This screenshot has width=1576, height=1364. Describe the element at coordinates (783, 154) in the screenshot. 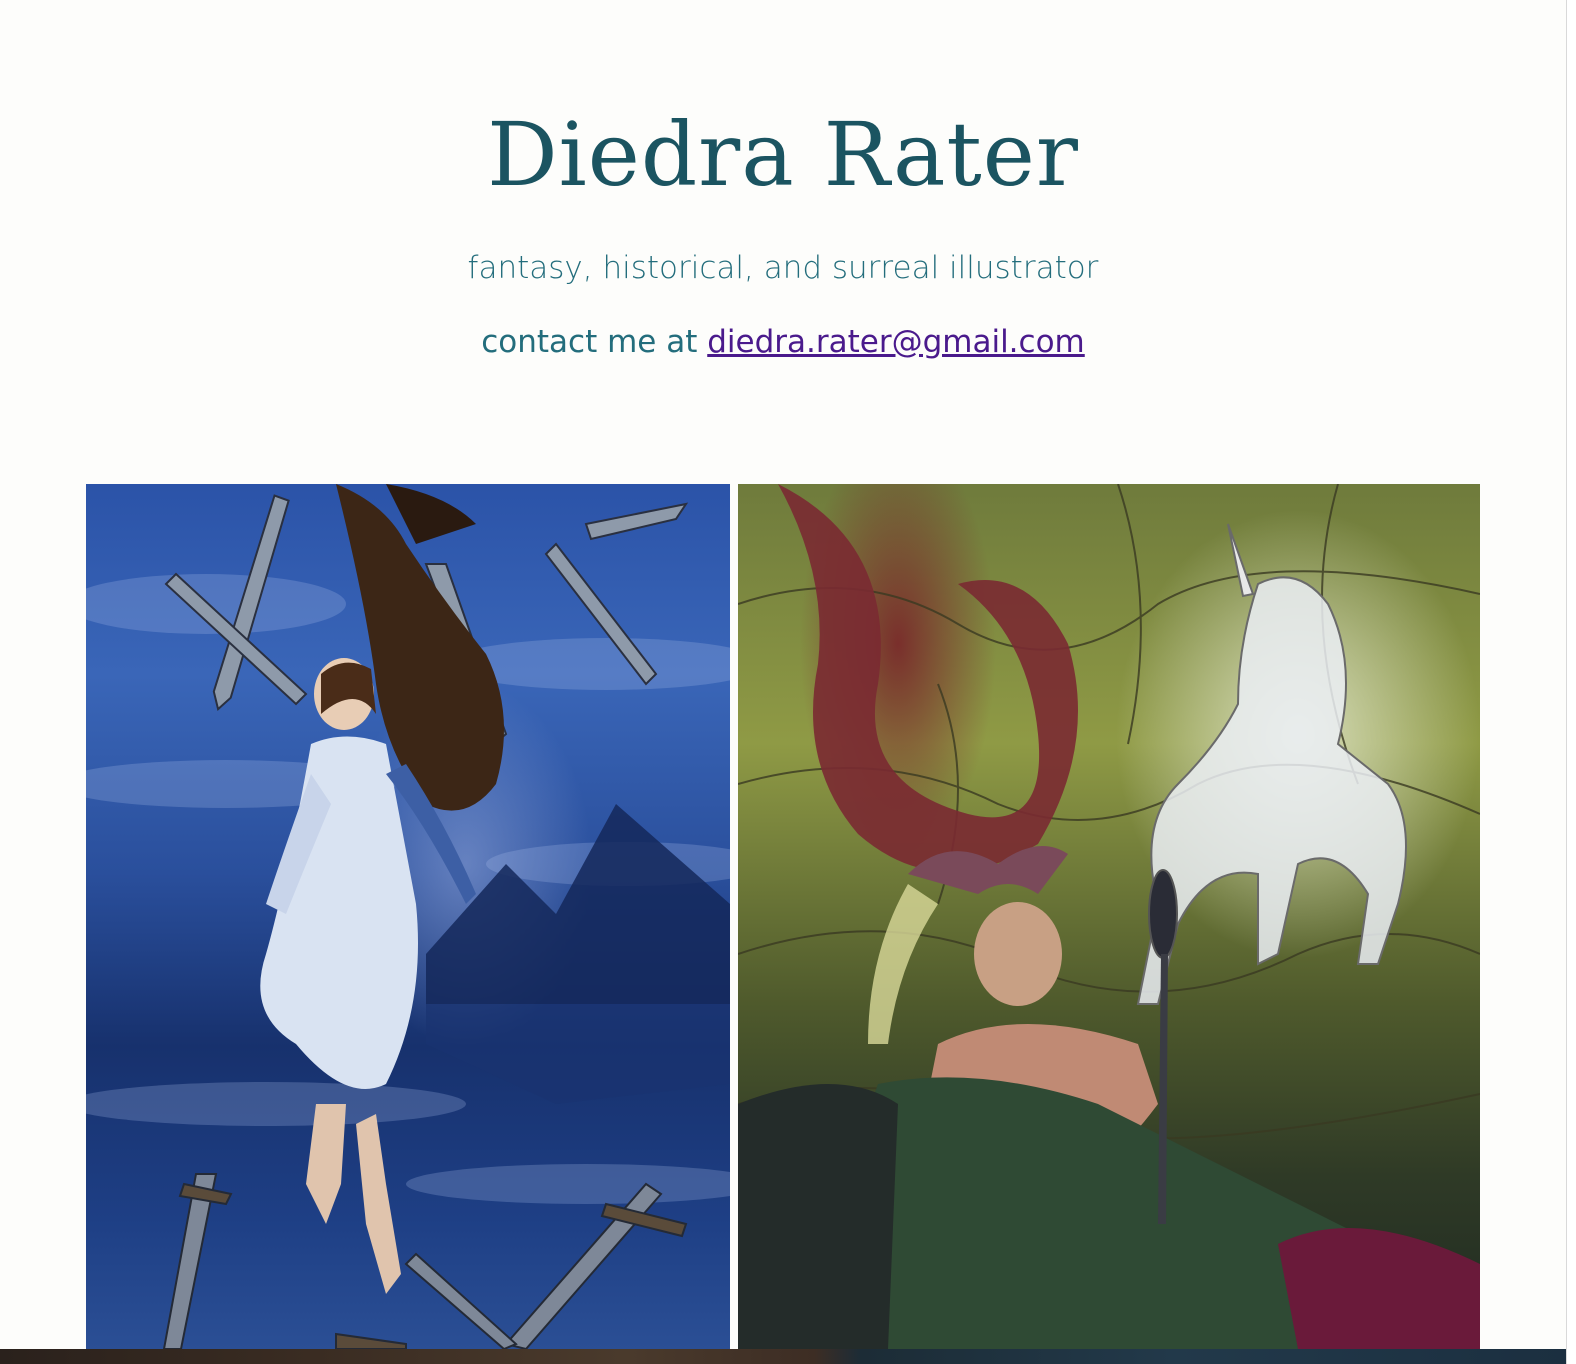

I see `site-title: Diedra Rater` at that location.